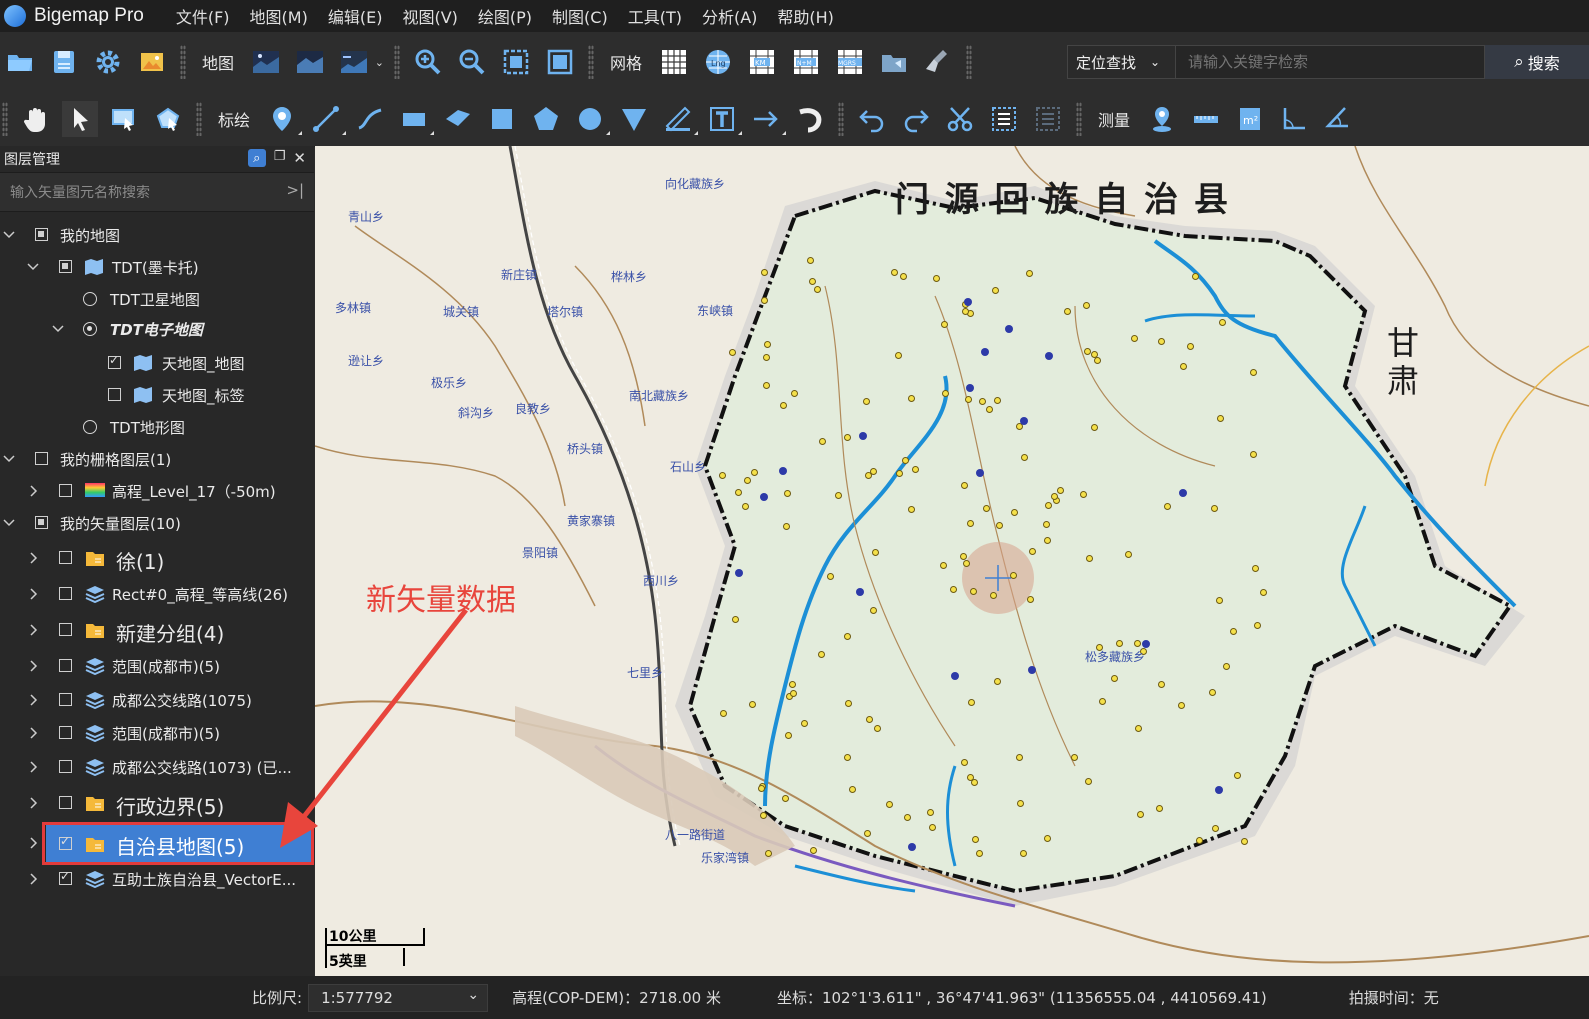  I want to click on layer-row-tdt-mercator: TDT(墨卡托), so click(157, 267).